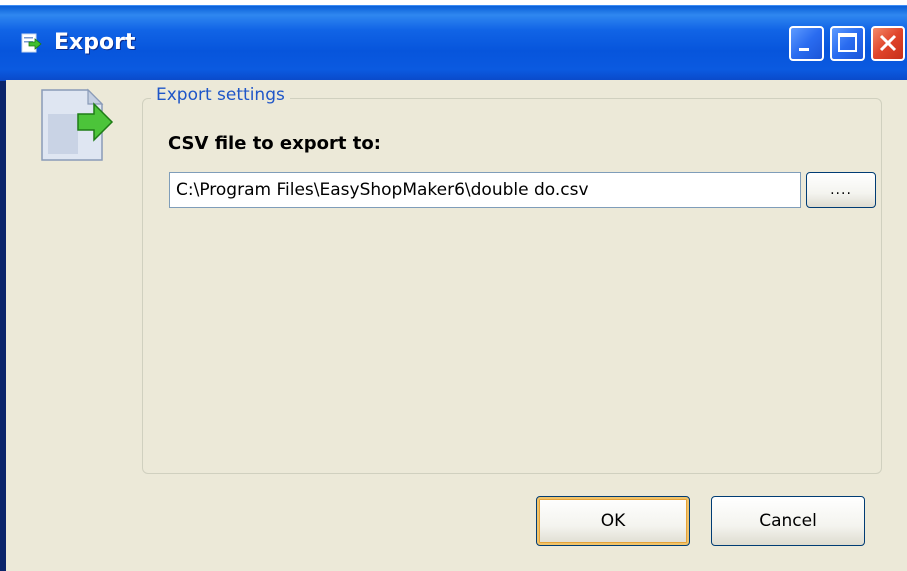 The height and width of the screenshot is (571, 907). What do you see at coordinates (806, 43) in the screenshot?
I see `minimize-button` at bounding box center [806, 43].